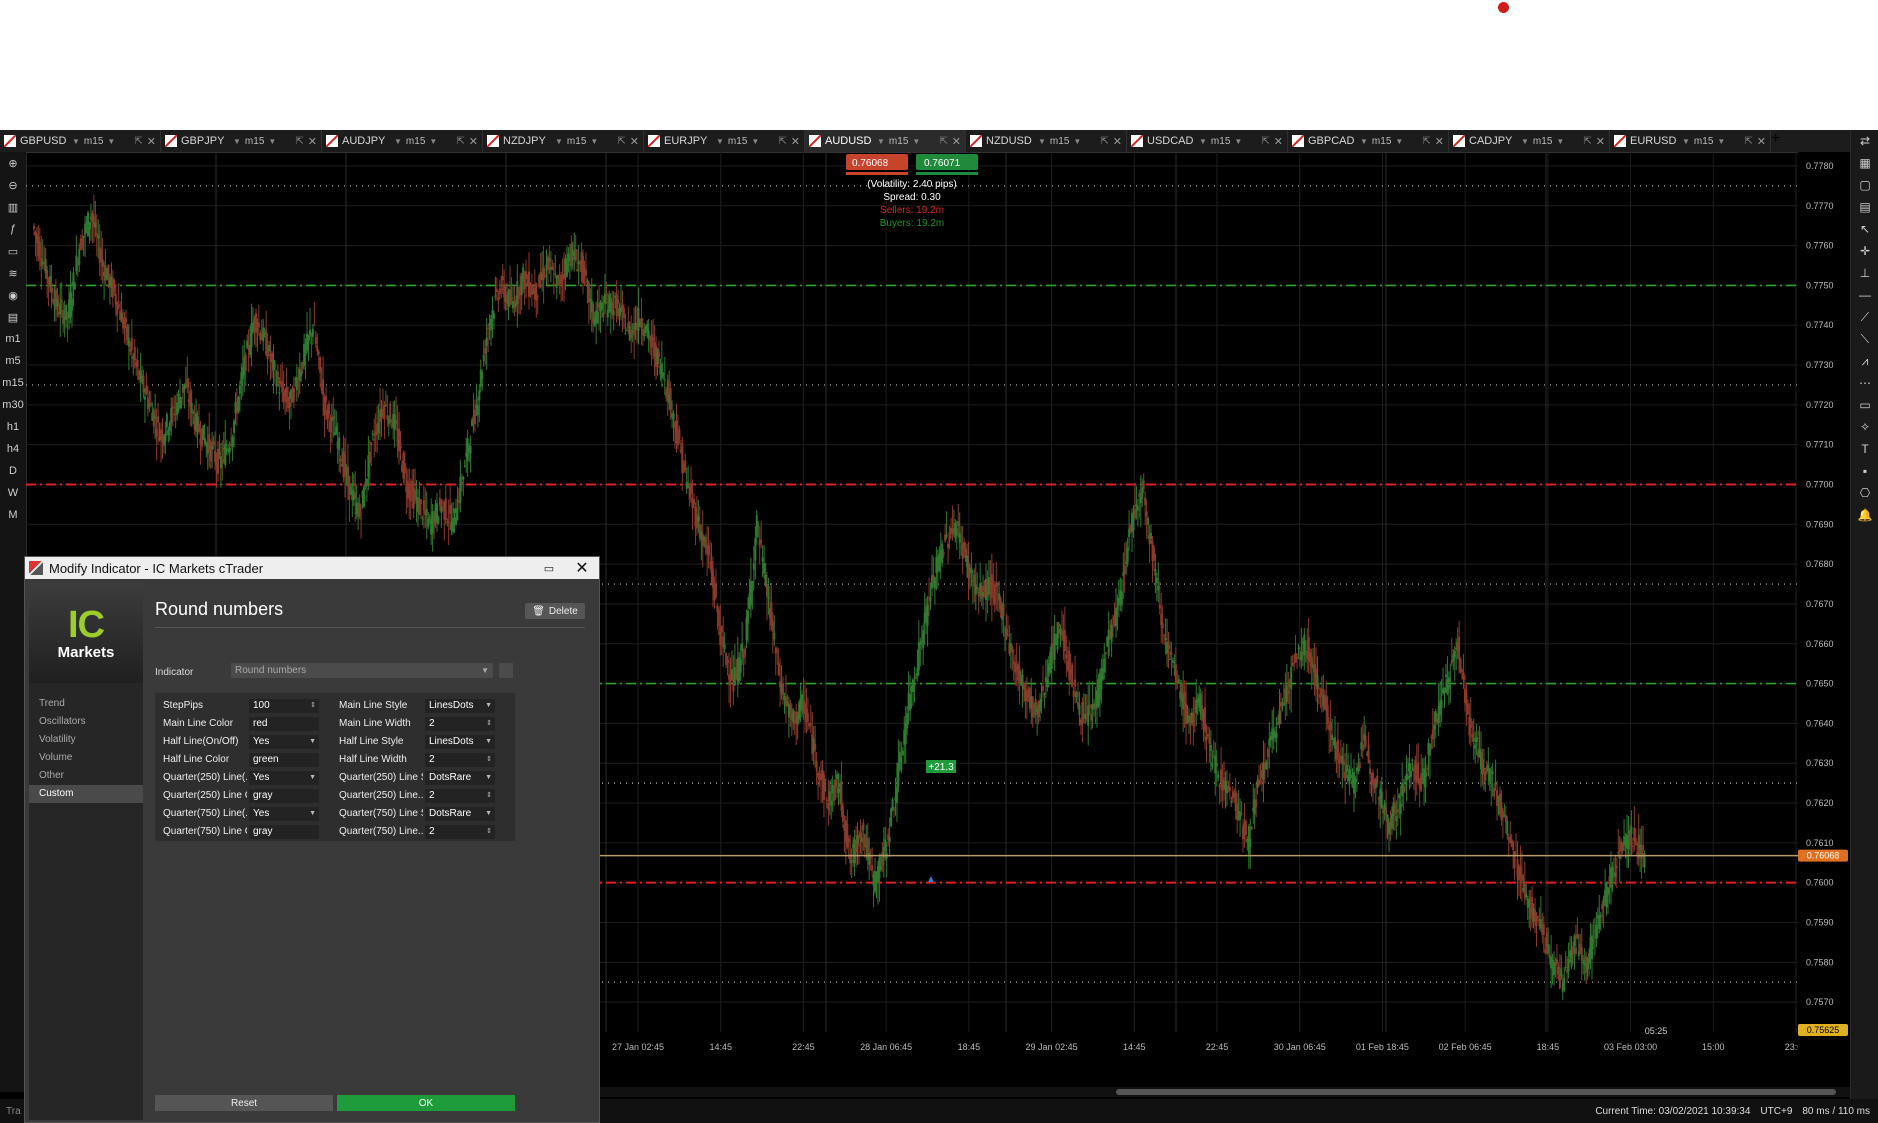 This screenshot has width=1878, height=1123. What do you see at coordinates (13, 339) in the screenshot?
I see `timeframe-m1: m1` at bounding box center [13, 339].